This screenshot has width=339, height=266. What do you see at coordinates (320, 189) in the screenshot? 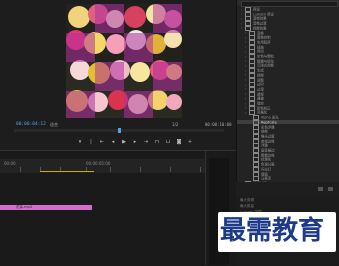
I see `new-bin-icon` at bounding box center [320, 189].